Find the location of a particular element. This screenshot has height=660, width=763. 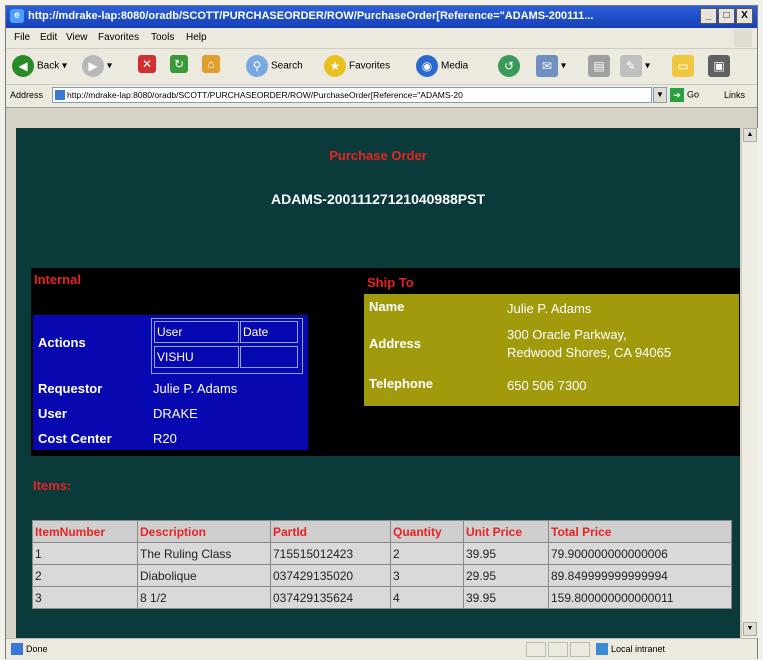

menu-bar: File Edit View Favorites Tools Help is located at coordinates (381, 38).